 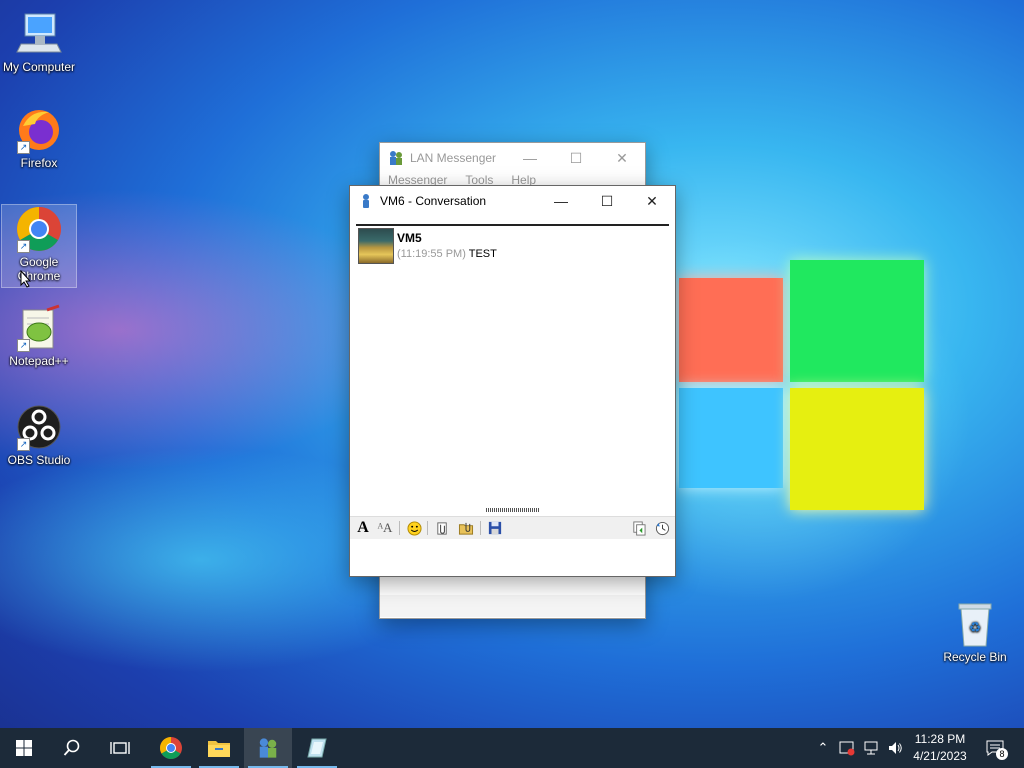 I want to click on save-icon, so click(x=495, y=528).